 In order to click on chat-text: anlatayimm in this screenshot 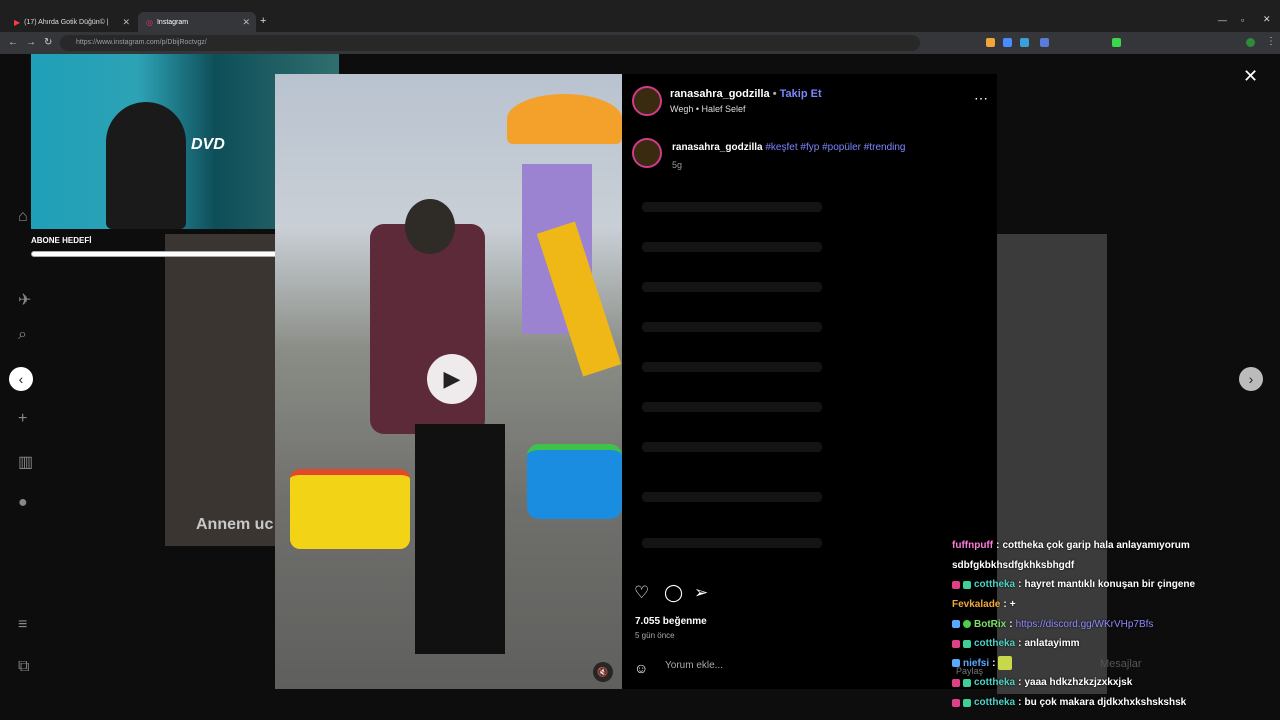, I will do `click(1052, 644)`.